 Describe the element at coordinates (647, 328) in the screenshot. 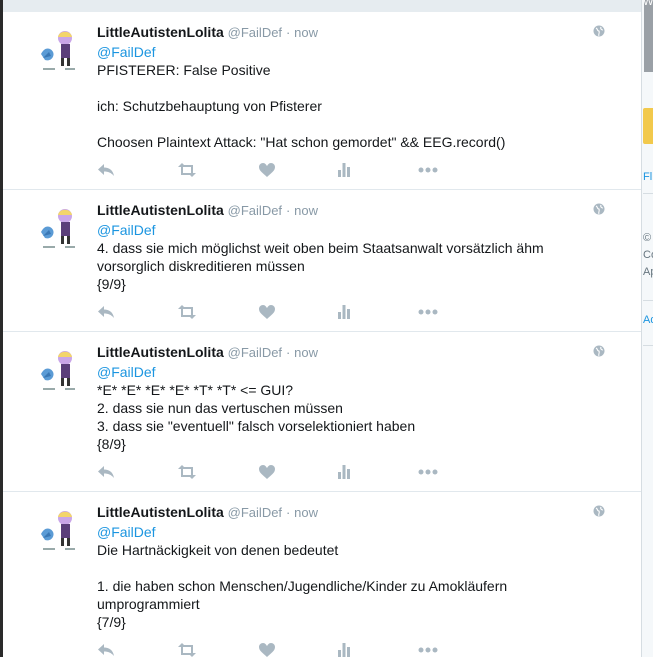

I see `right-sidebar: W Fl © Co Ap Ad` at that location.